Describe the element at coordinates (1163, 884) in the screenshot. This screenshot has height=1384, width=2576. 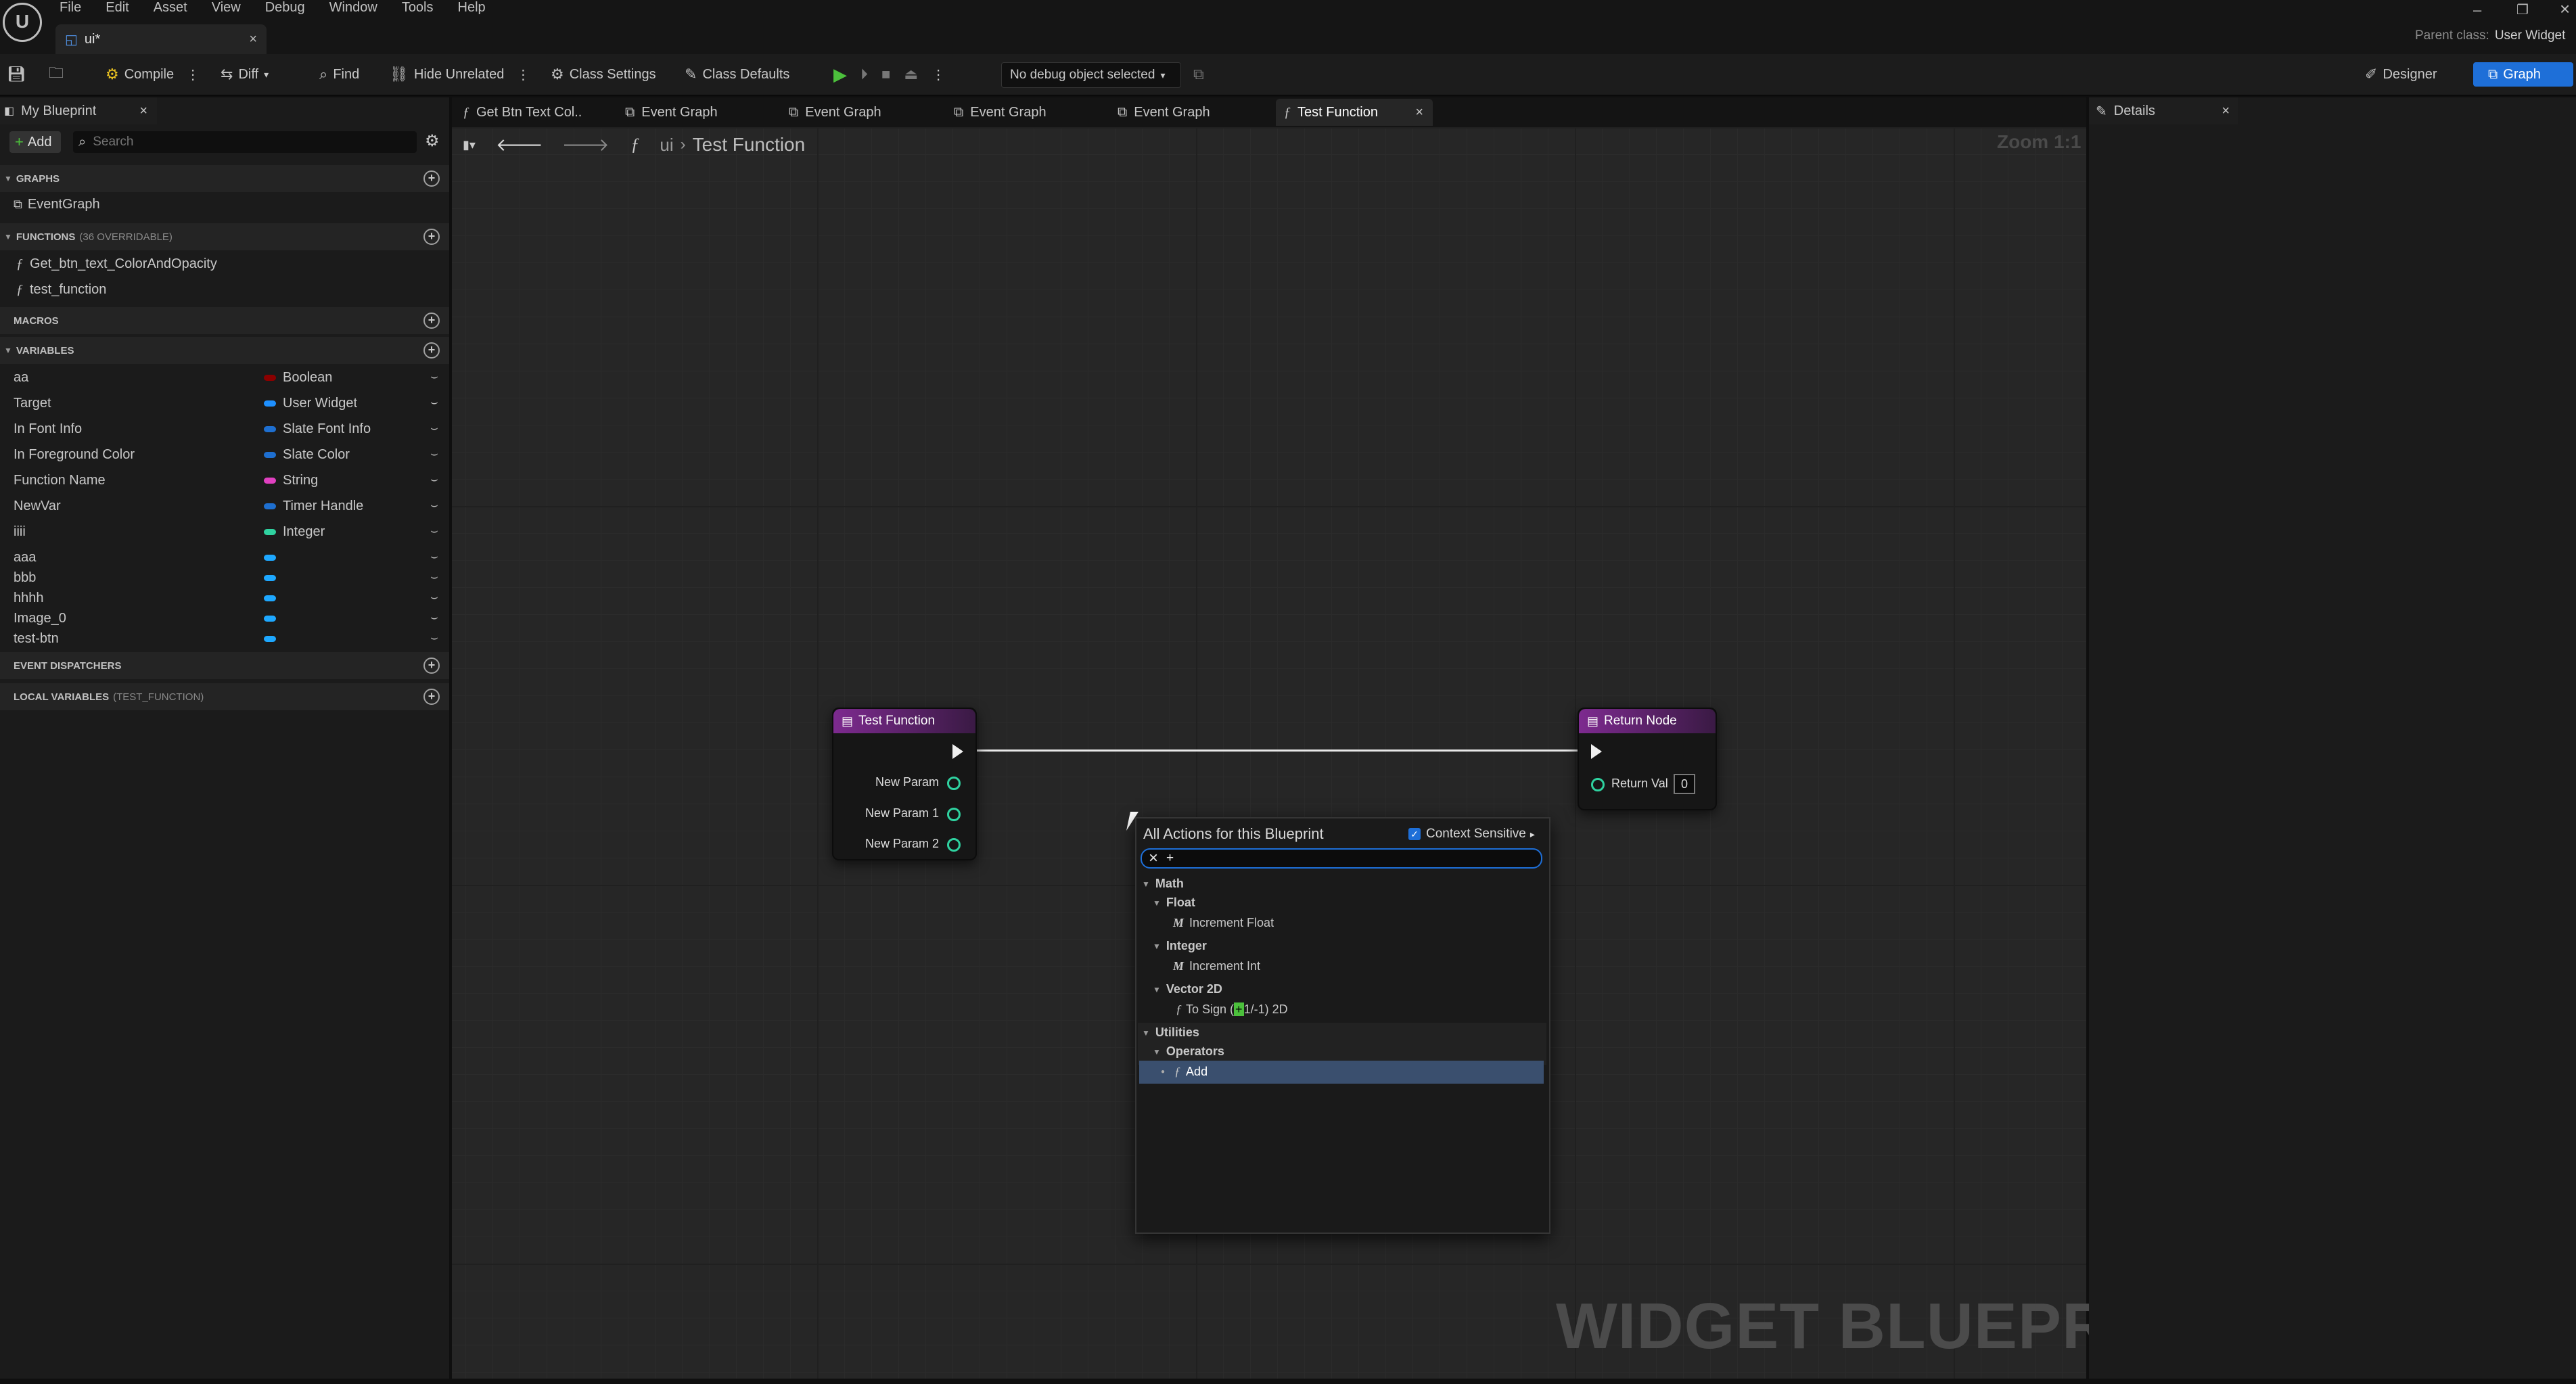
I see `tree-category-math: ▼ Math` at that location.